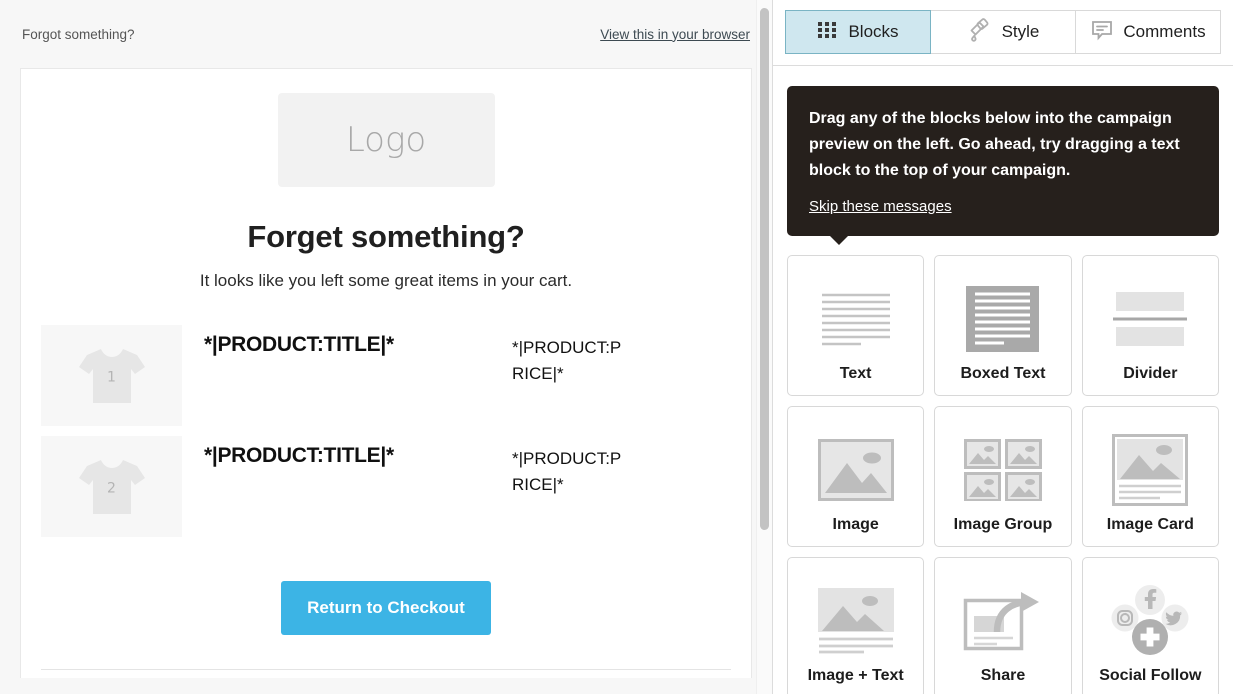  I want to click on block-card-image-group: Image Group, so click(1003, 476).